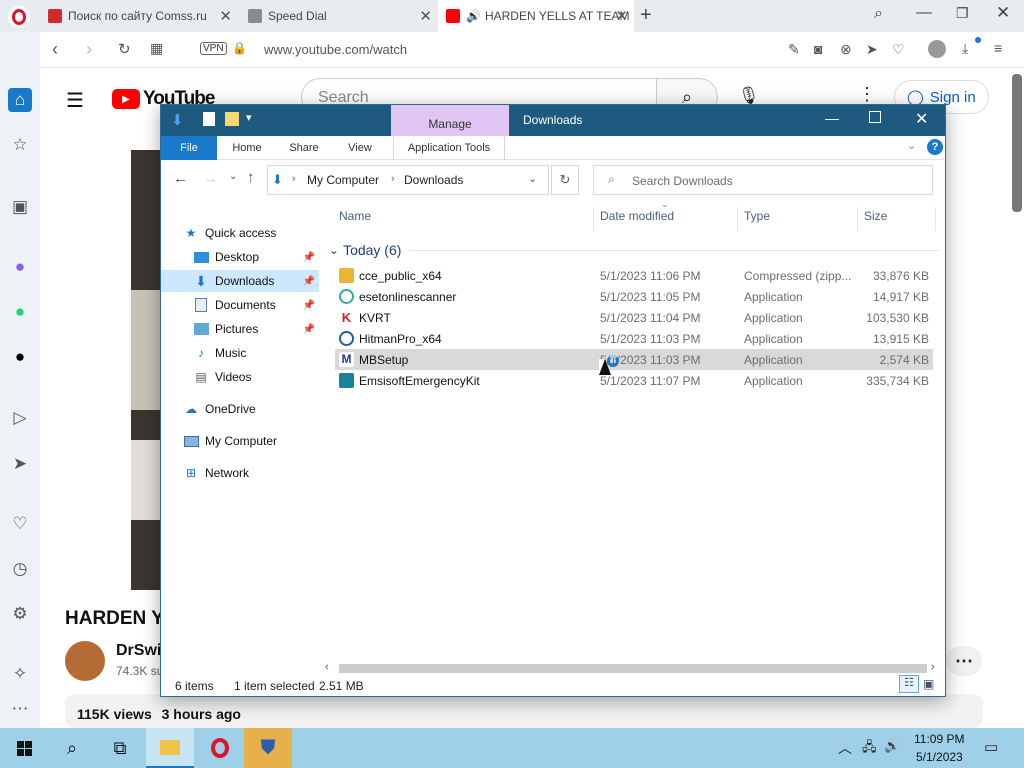 This screenshot has width=1024, height=768. Describe the element at coordinates (536, 16) in the screenshot. I see `tab-youtube: 🔊 HARDEN YELLS AT TEAM ✕` at that location.